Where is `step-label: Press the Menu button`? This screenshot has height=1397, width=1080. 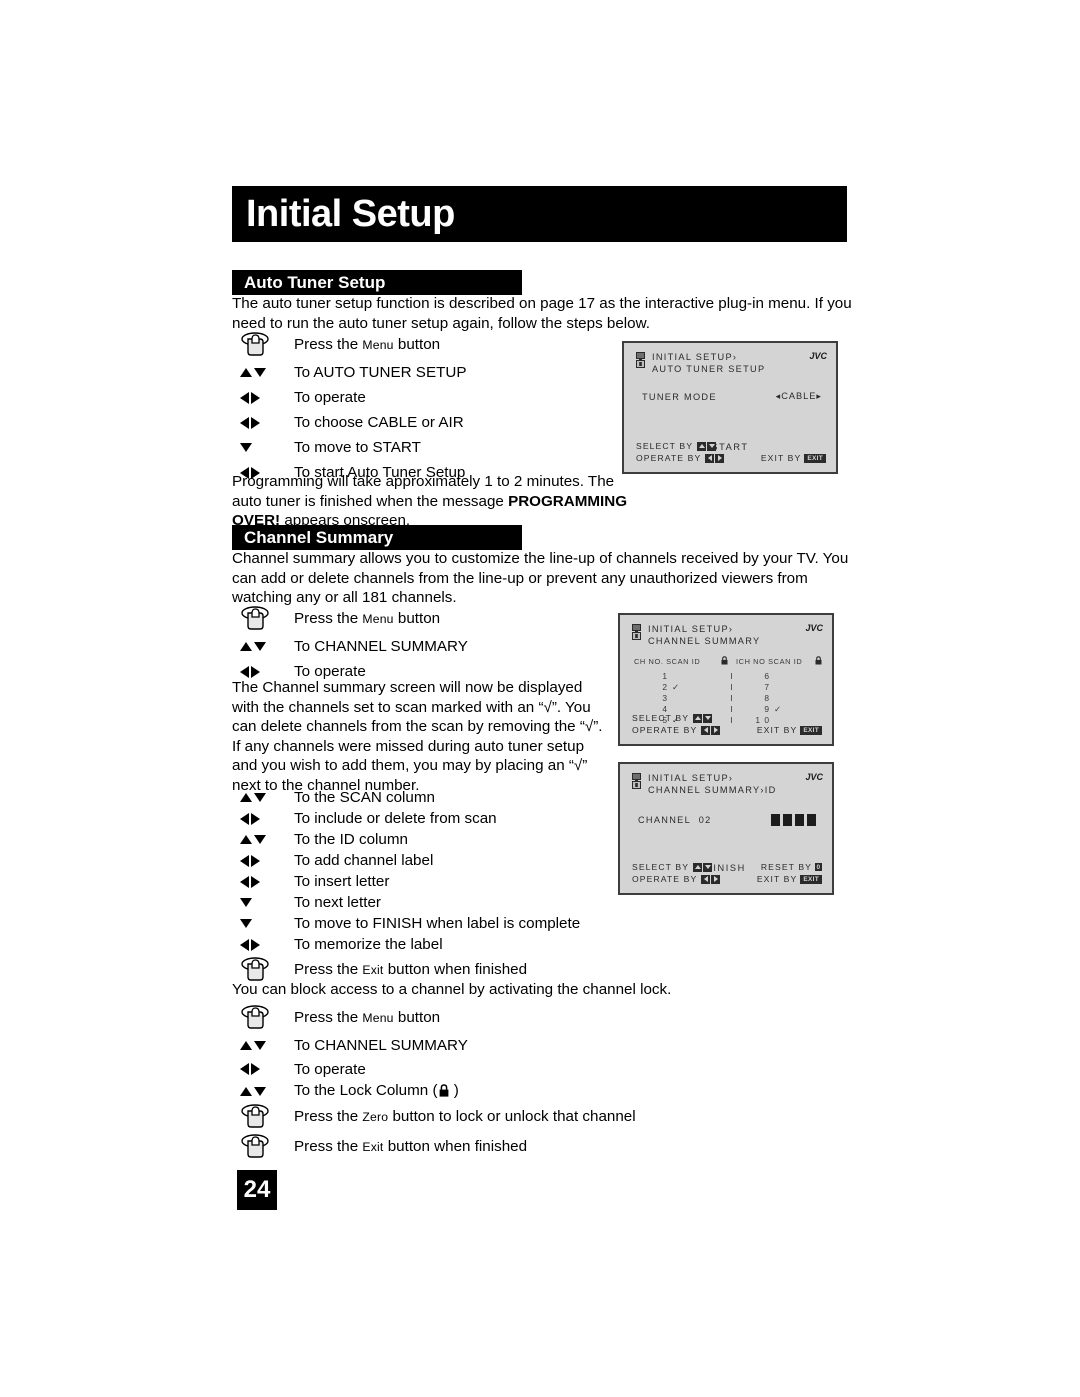 step-label: Press the Menu button is located at coordinates (367, 618).